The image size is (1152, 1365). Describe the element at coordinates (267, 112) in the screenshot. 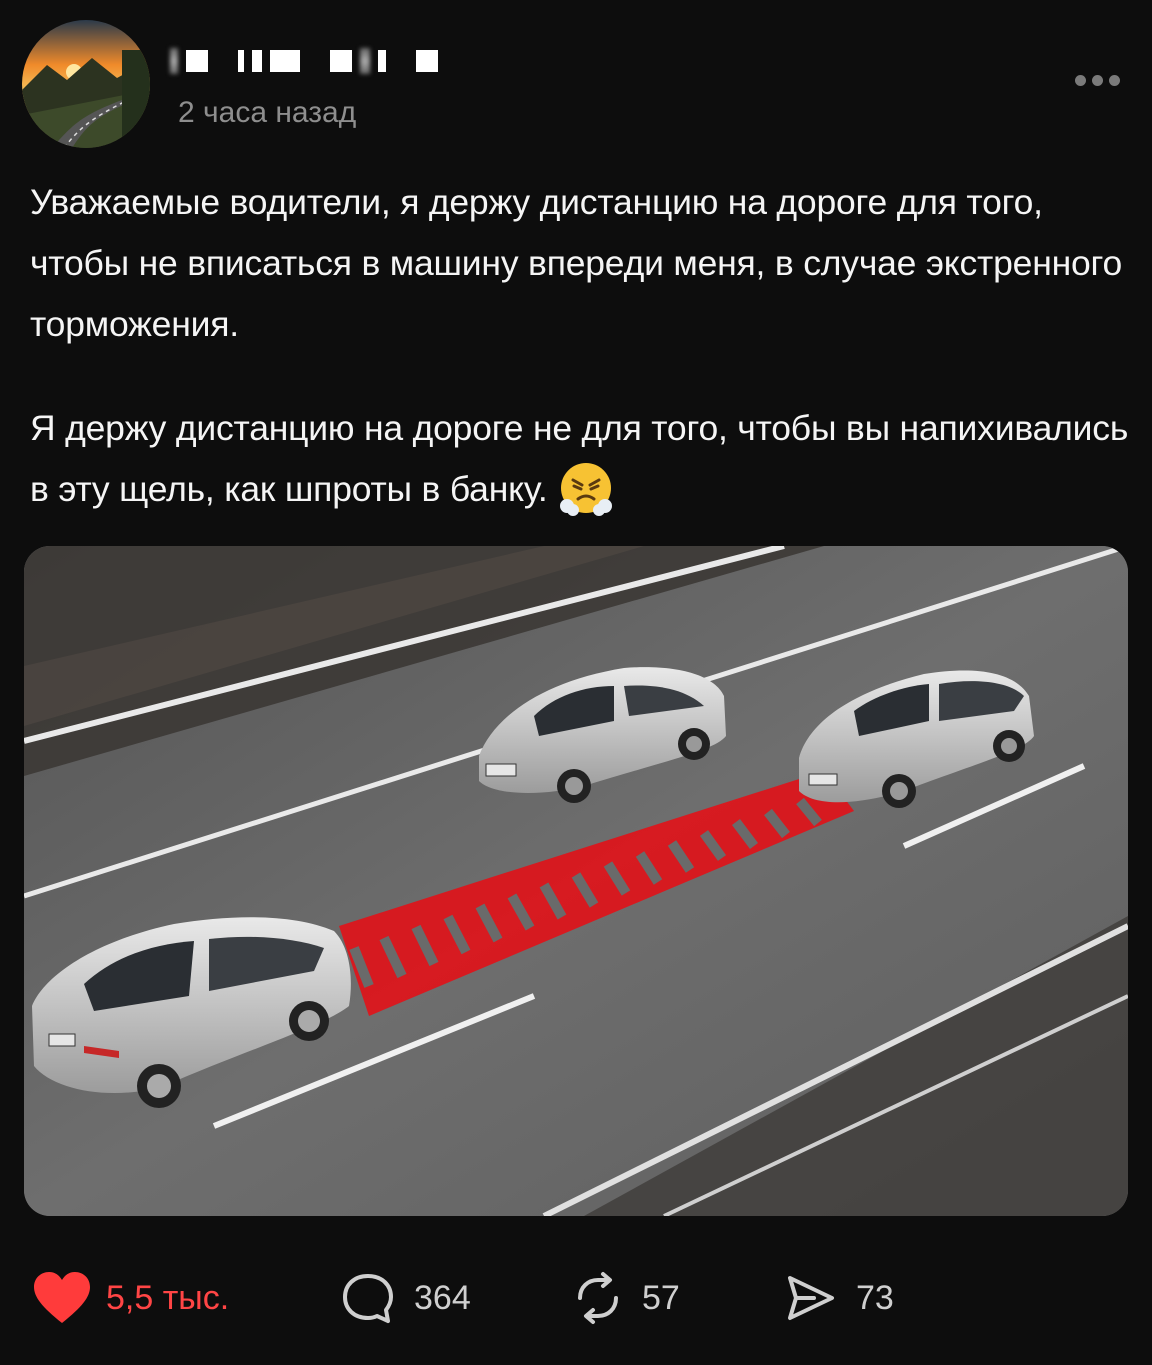

I see `post-timestamp: 2 часа назад` at that location.